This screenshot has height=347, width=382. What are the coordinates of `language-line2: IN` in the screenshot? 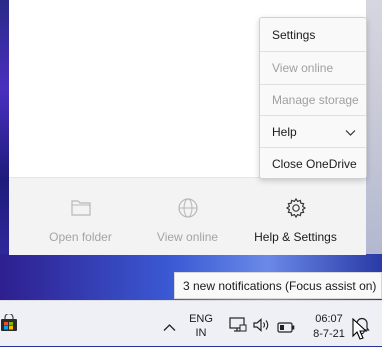 It's located at (201, 333).